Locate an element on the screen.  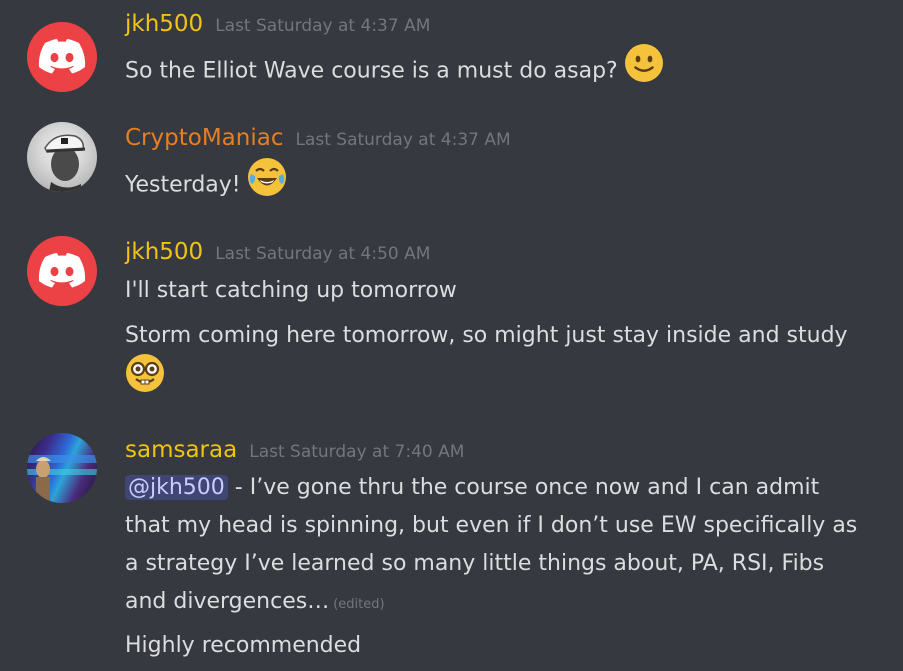
message-text: Highly recommended is located at coordinates (243, 645).